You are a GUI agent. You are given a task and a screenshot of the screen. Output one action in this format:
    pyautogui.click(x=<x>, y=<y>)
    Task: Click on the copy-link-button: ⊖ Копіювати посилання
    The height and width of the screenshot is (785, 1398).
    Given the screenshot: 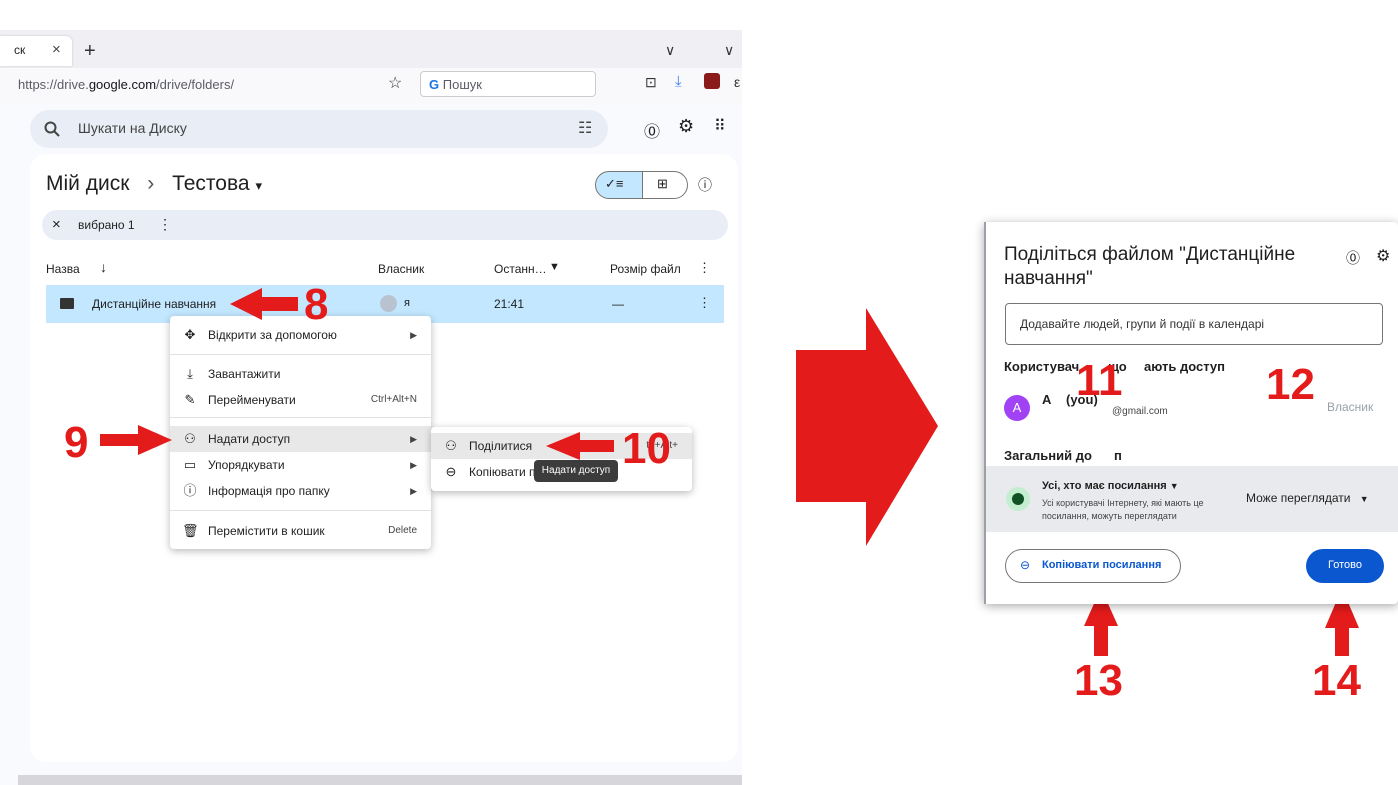 What is the action you would take?
    pyautogui.click(x=1093, y=566)
    